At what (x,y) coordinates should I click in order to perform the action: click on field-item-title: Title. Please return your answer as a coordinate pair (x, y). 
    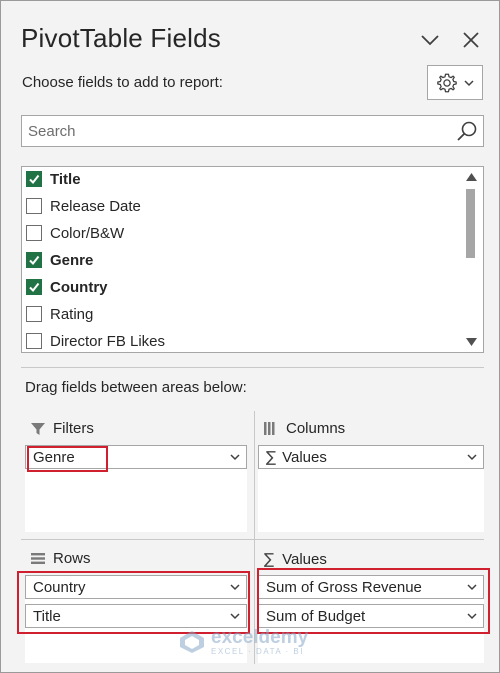
    Looking at the image, I should click on (241, 179).